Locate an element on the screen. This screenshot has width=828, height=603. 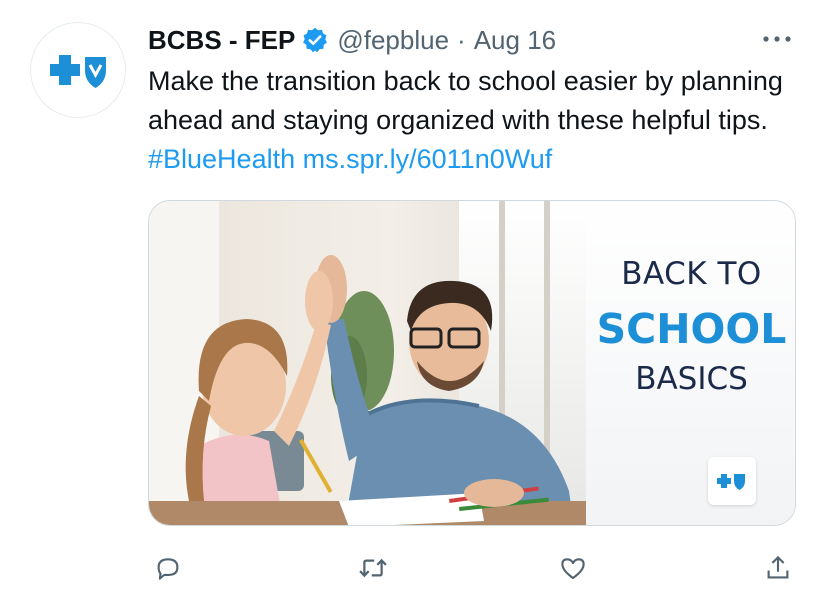
reply-icon is located at coordinates (168, 569).